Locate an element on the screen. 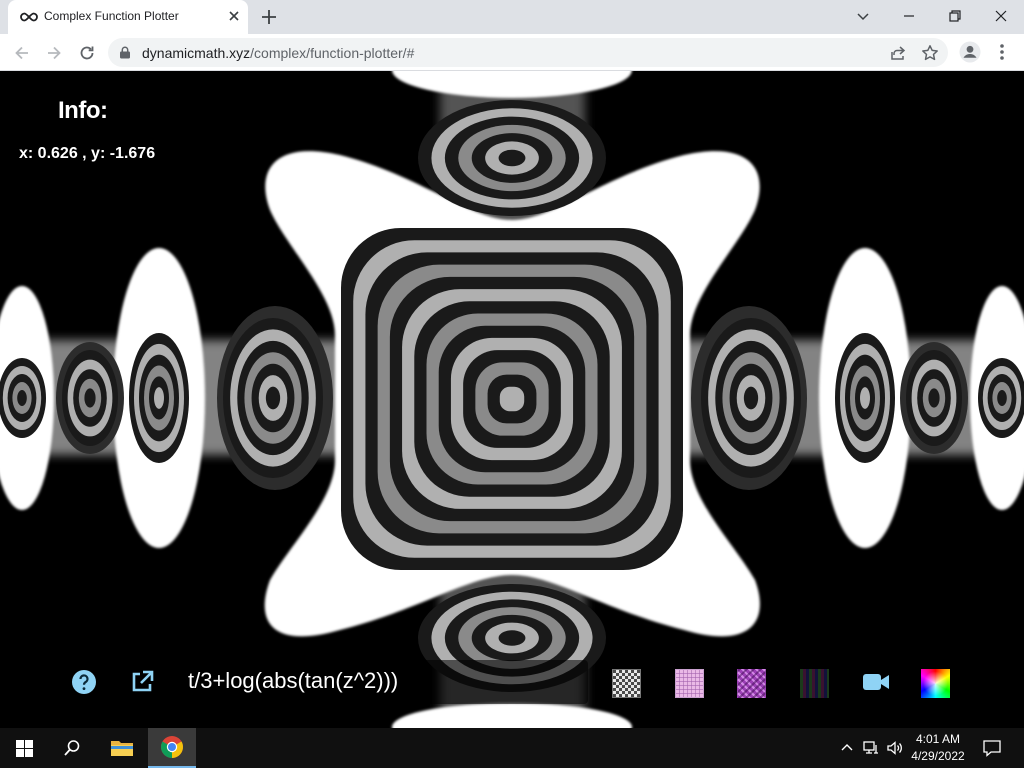 The height and width of the screenshot is (768, 1024). url-host: dynamicmath.xyz is located at coordinates (196, 53).